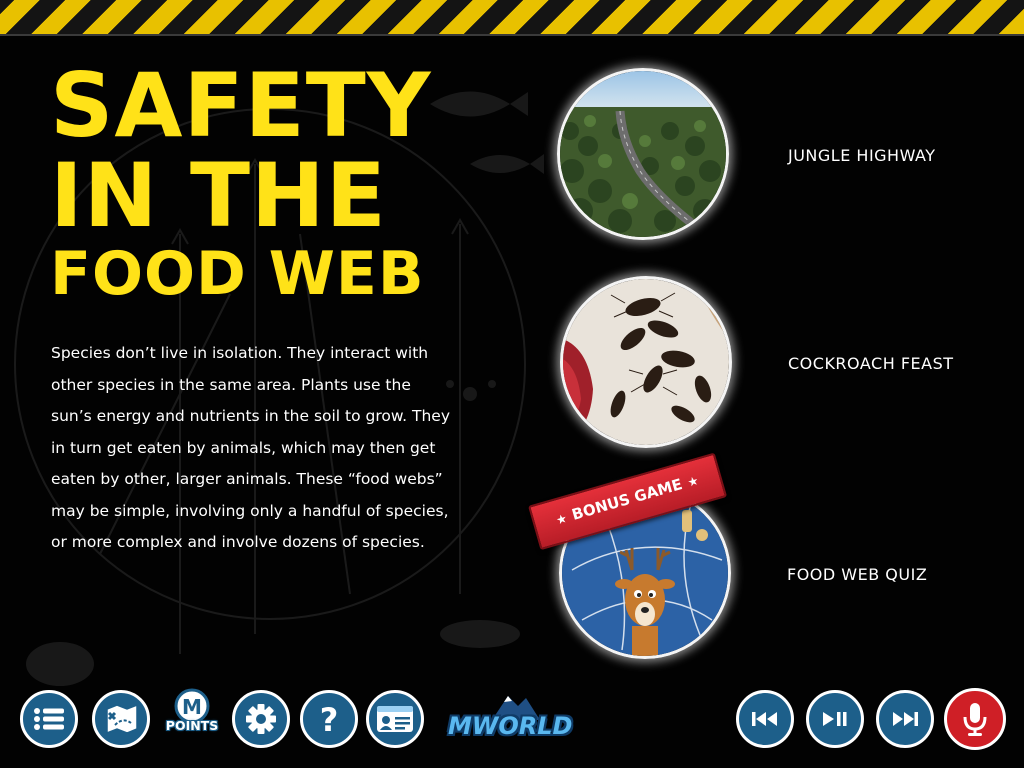  I want to click on map-button, so click(121, 719).